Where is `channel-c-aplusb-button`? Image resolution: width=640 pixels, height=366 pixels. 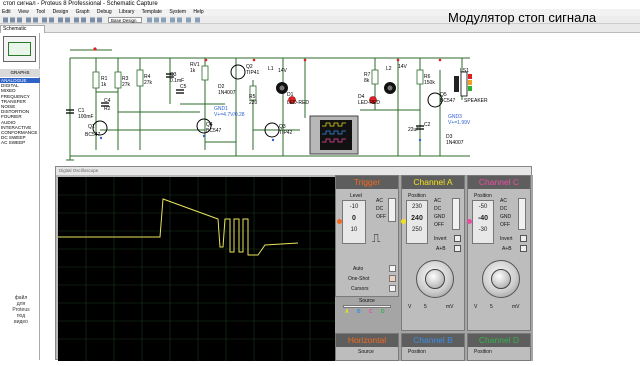 channel-c-aplusb-button is located at coordinates (523, 248).